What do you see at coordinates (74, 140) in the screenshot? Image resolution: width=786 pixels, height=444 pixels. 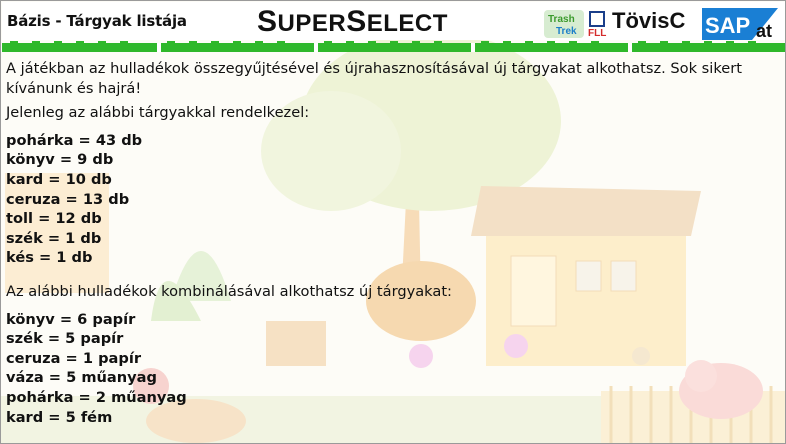 I see `inventory-item: pohárka = 43 db` at bounding box center [74, 140].